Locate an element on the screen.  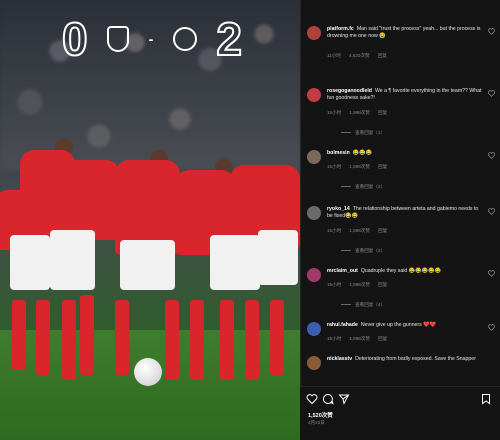
comment-text: bolmesin 😂😂😂 is located at coordinates (350, 153).